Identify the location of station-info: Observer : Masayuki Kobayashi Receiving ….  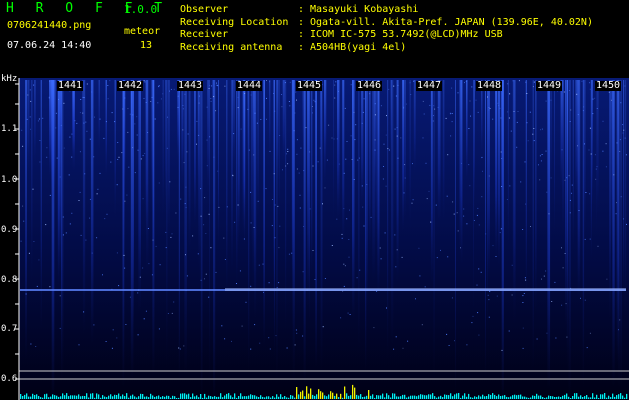
(402, 29).